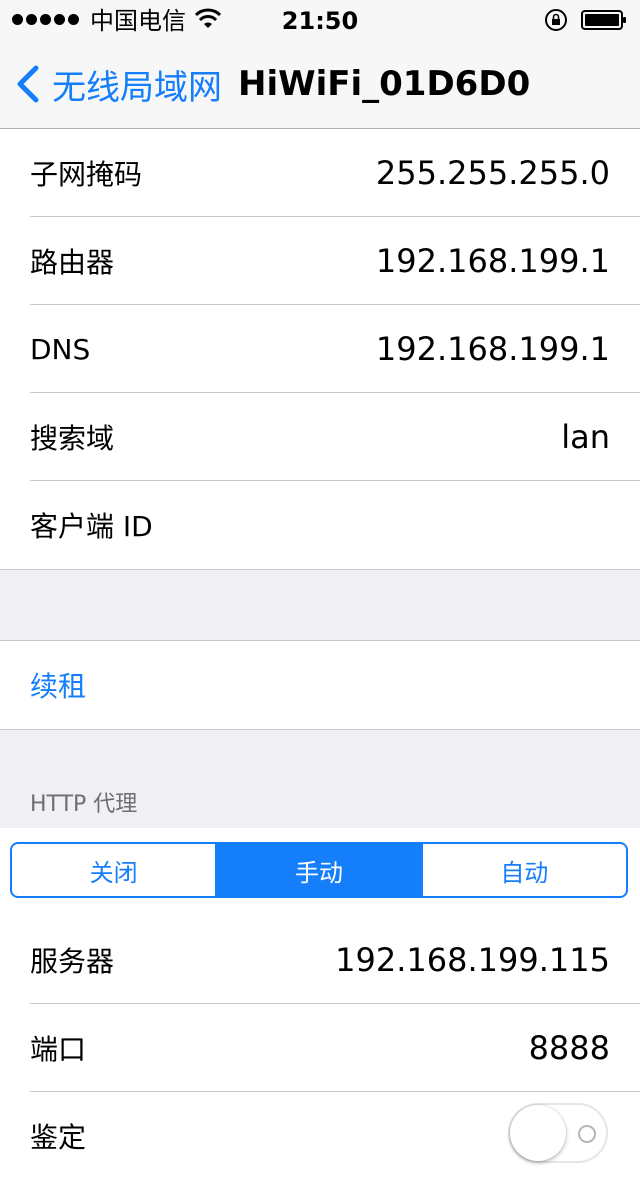  I want to click on proxy-auth-label: 鉴定, so click(58, 1137).